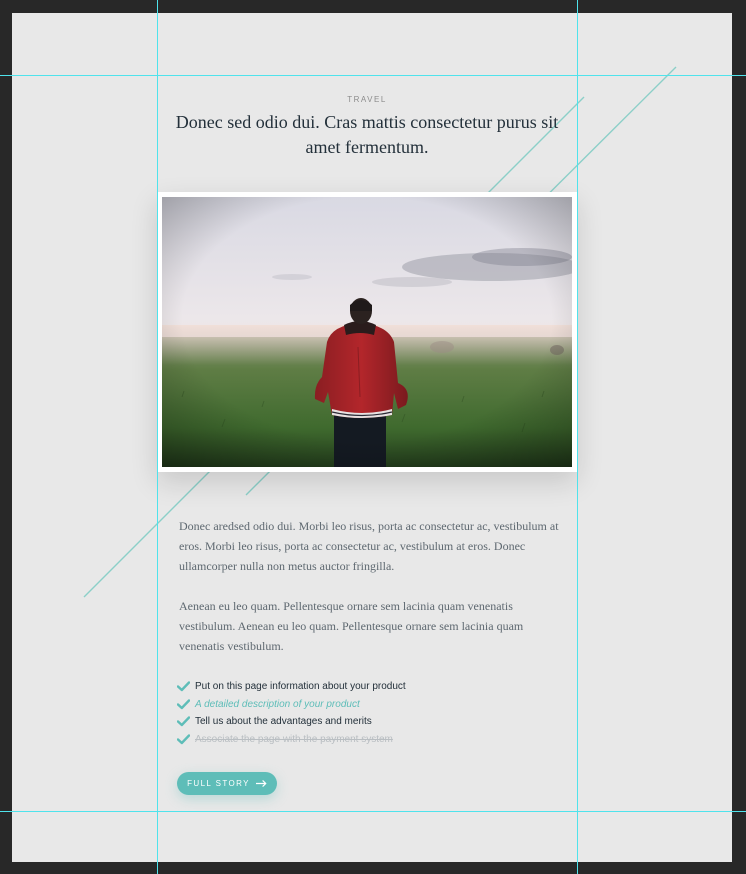 The height and width of the screenshot is (874, 746). I want to click on checklist-item-text: A detailed description of your product, so click(277, 704).